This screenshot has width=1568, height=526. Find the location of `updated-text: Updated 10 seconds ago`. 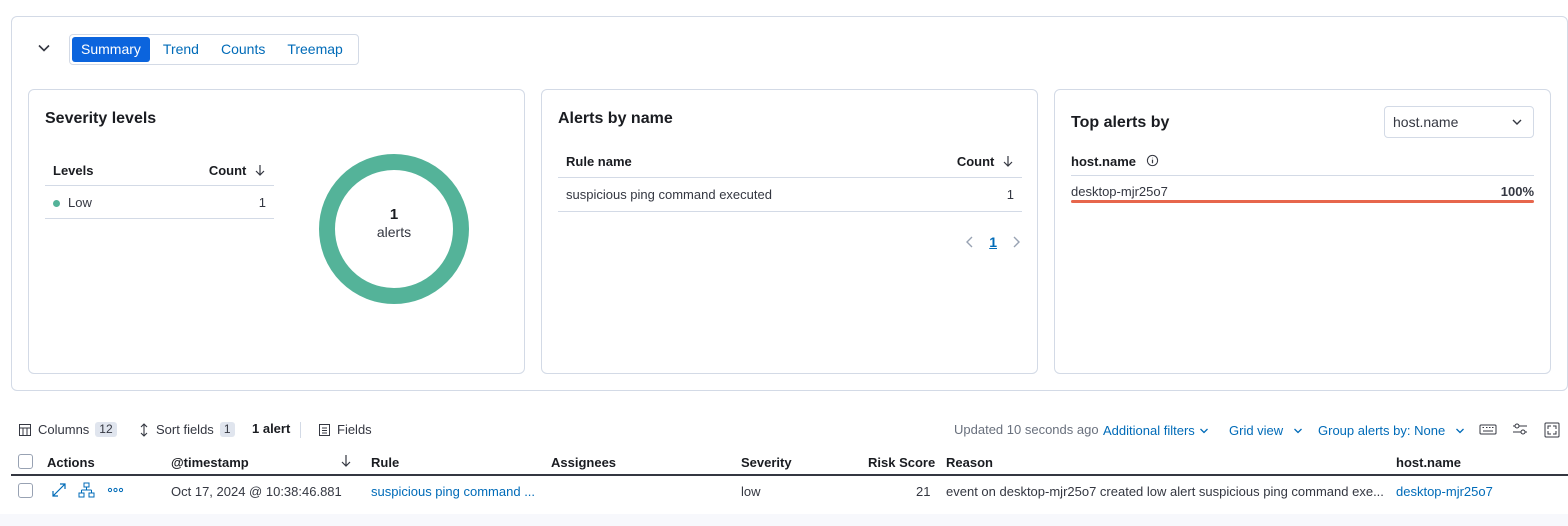

updated-text: Updated 10 seconds ago is located at coordinates (1026, 429).